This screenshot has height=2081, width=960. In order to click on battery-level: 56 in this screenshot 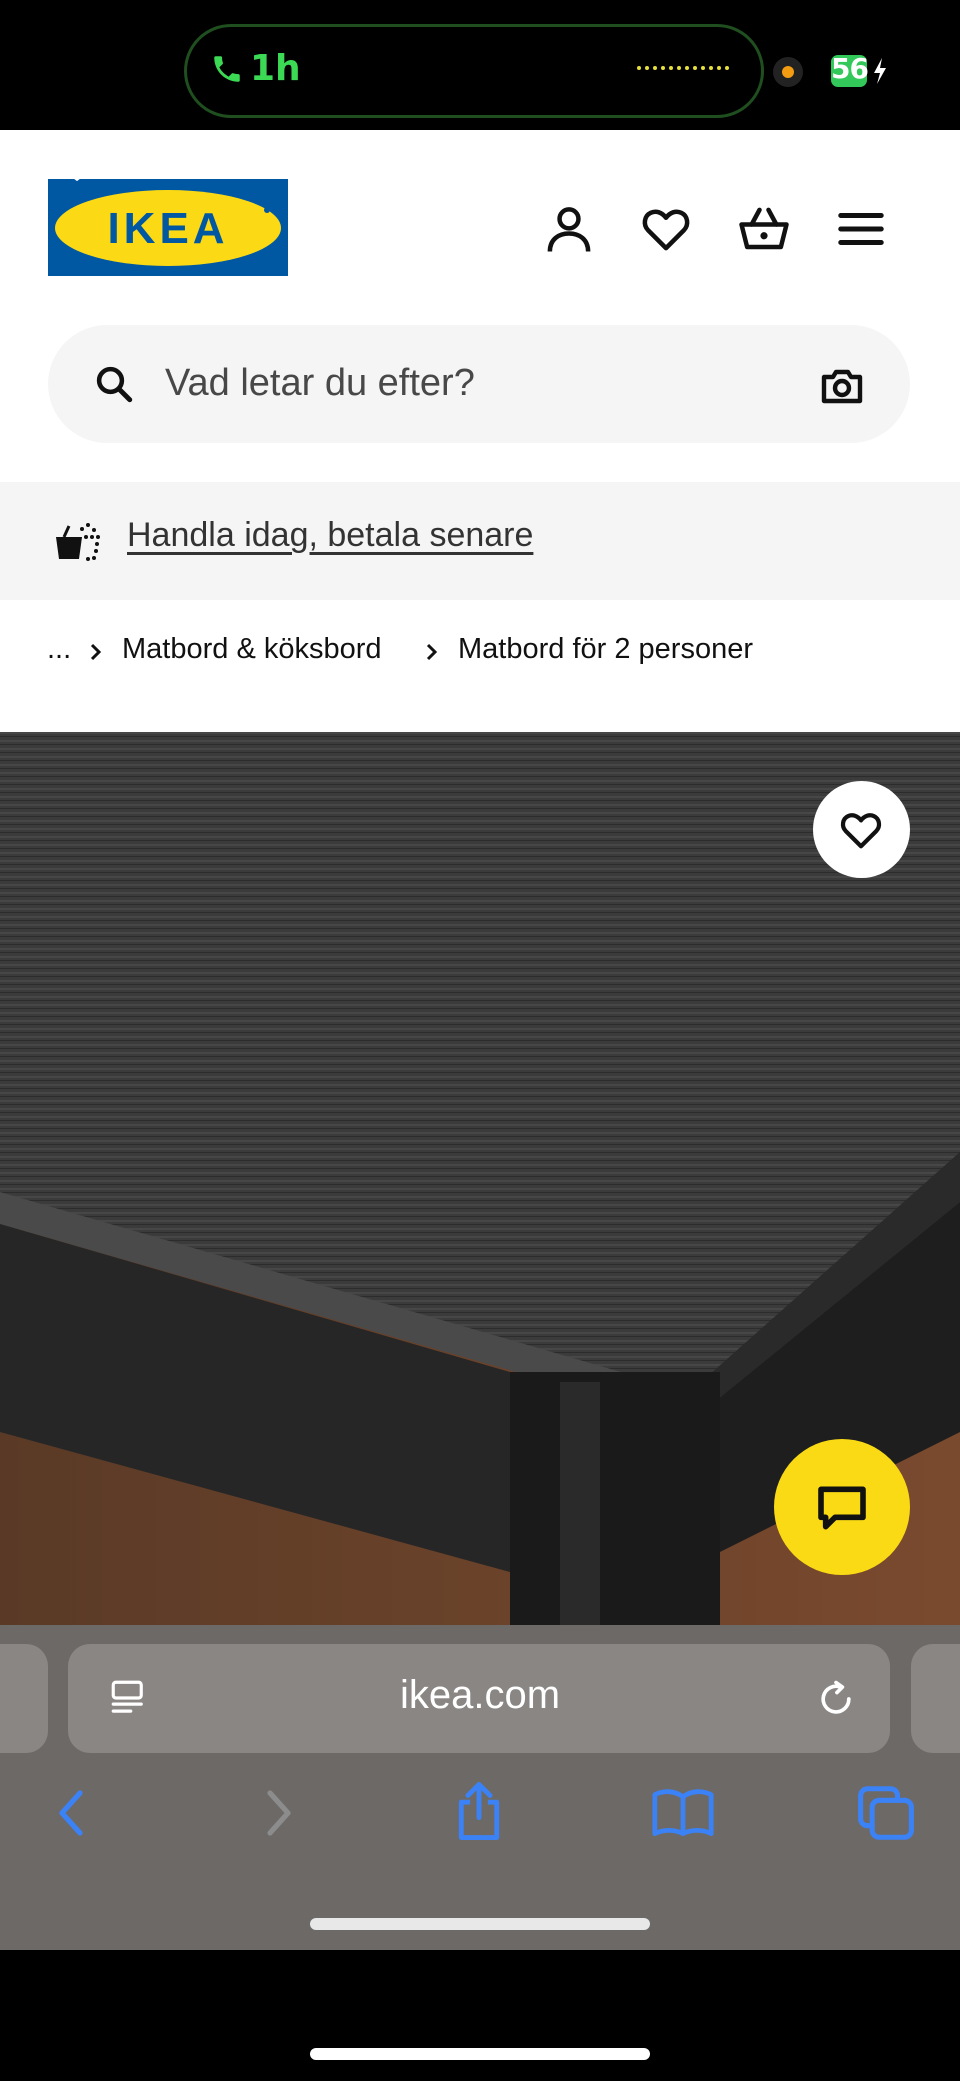, I will do `click(850, 68)`.